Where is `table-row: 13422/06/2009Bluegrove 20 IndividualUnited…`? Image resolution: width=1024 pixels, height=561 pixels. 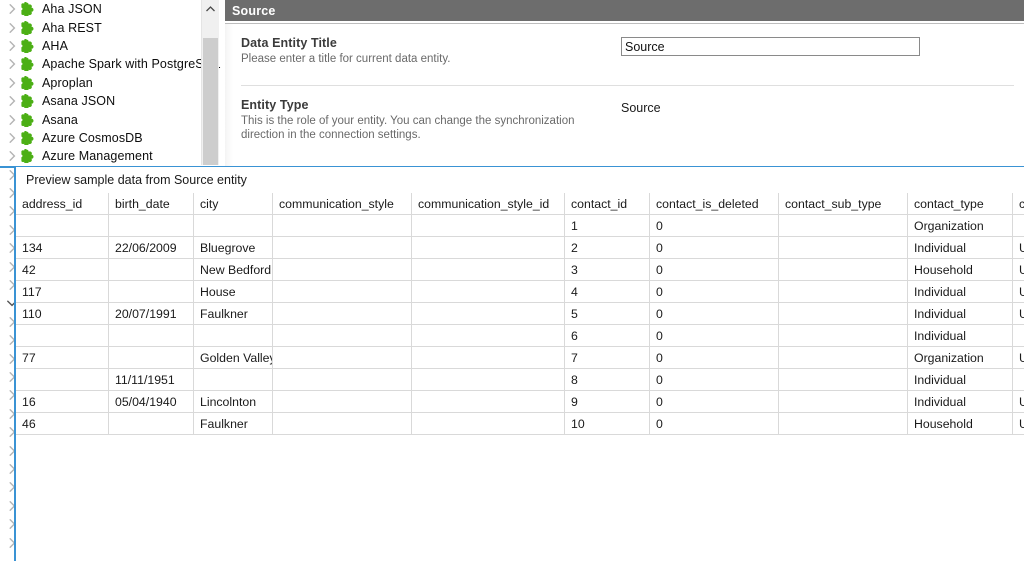 table-row: 13422/06/2009Bluegrove 20 IndividualUnited… is located at coordinates (520, 247).